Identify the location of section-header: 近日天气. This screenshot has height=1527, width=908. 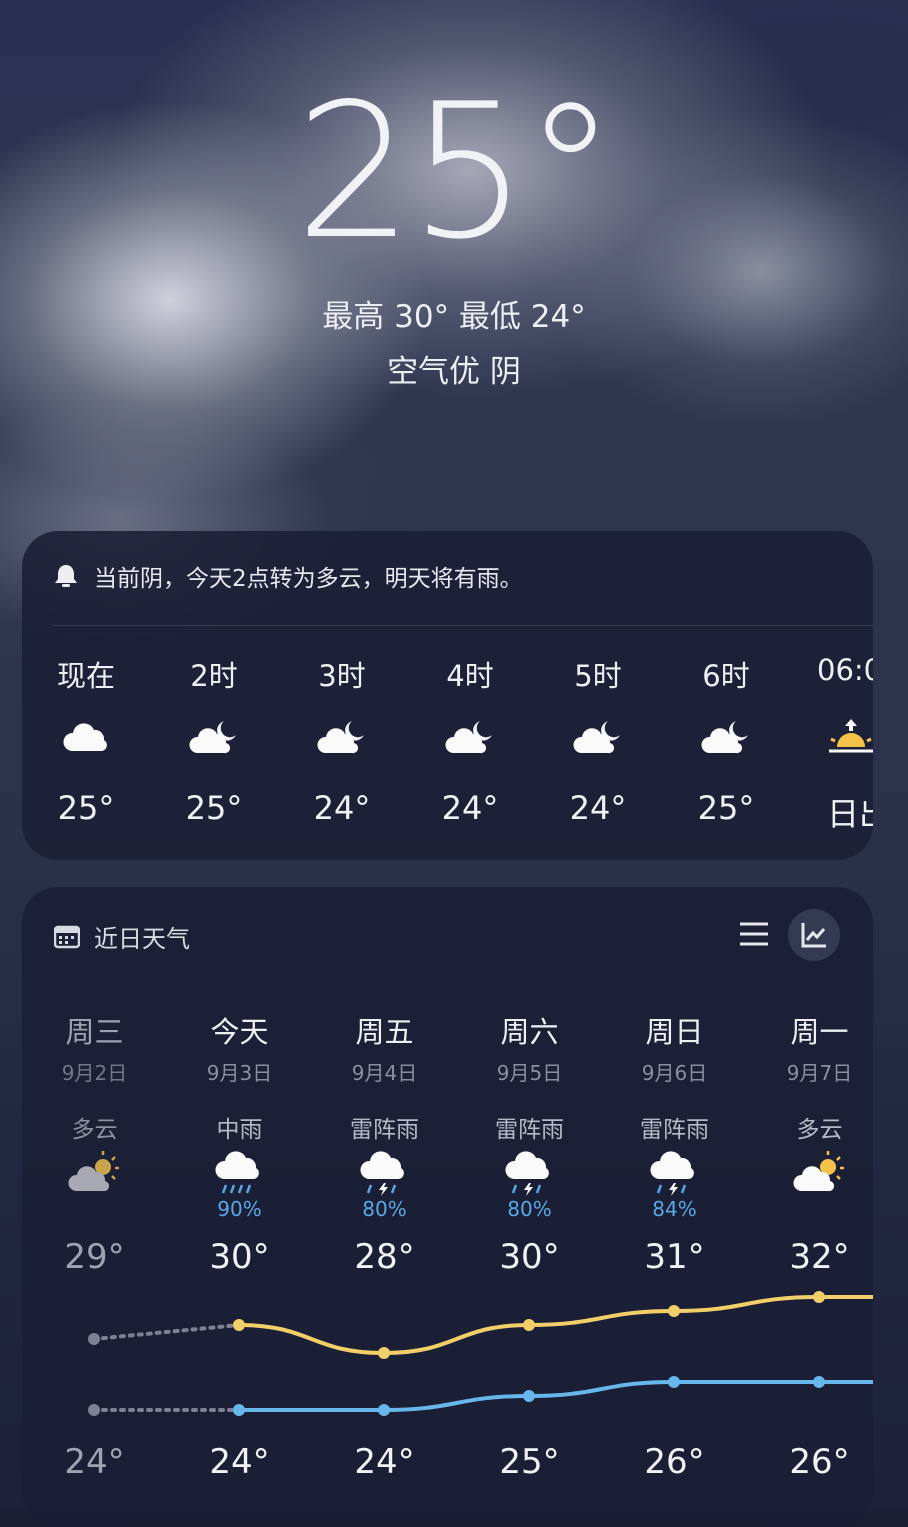
(122, 936).